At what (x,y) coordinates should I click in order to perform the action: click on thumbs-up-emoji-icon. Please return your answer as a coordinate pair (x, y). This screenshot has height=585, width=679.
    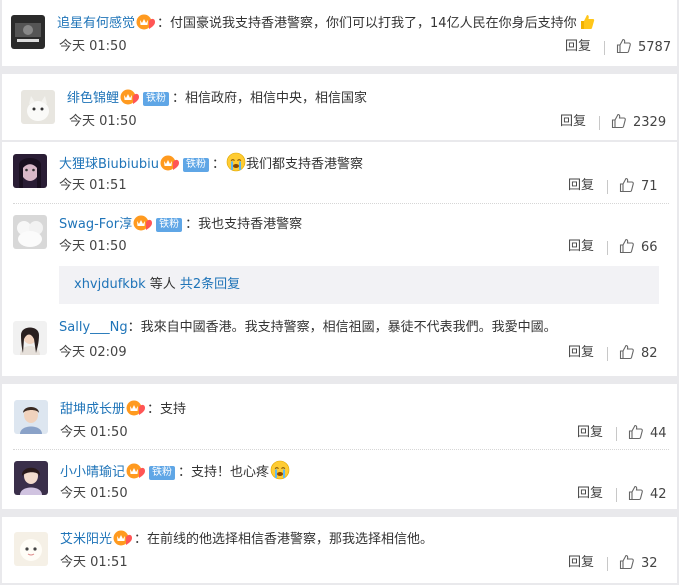
    Looking at the image, I should click on (587, 22).